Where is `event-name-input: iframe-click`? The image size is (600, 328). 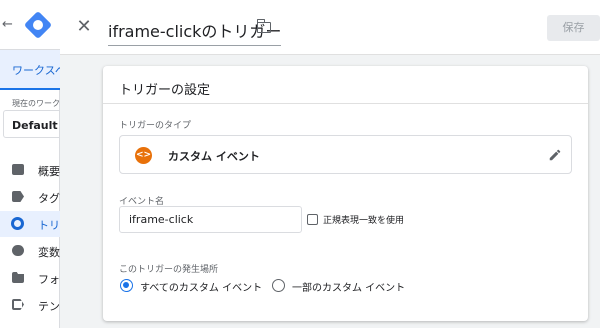
event-name-input: iframe-click is located at coordinates (210, 219).